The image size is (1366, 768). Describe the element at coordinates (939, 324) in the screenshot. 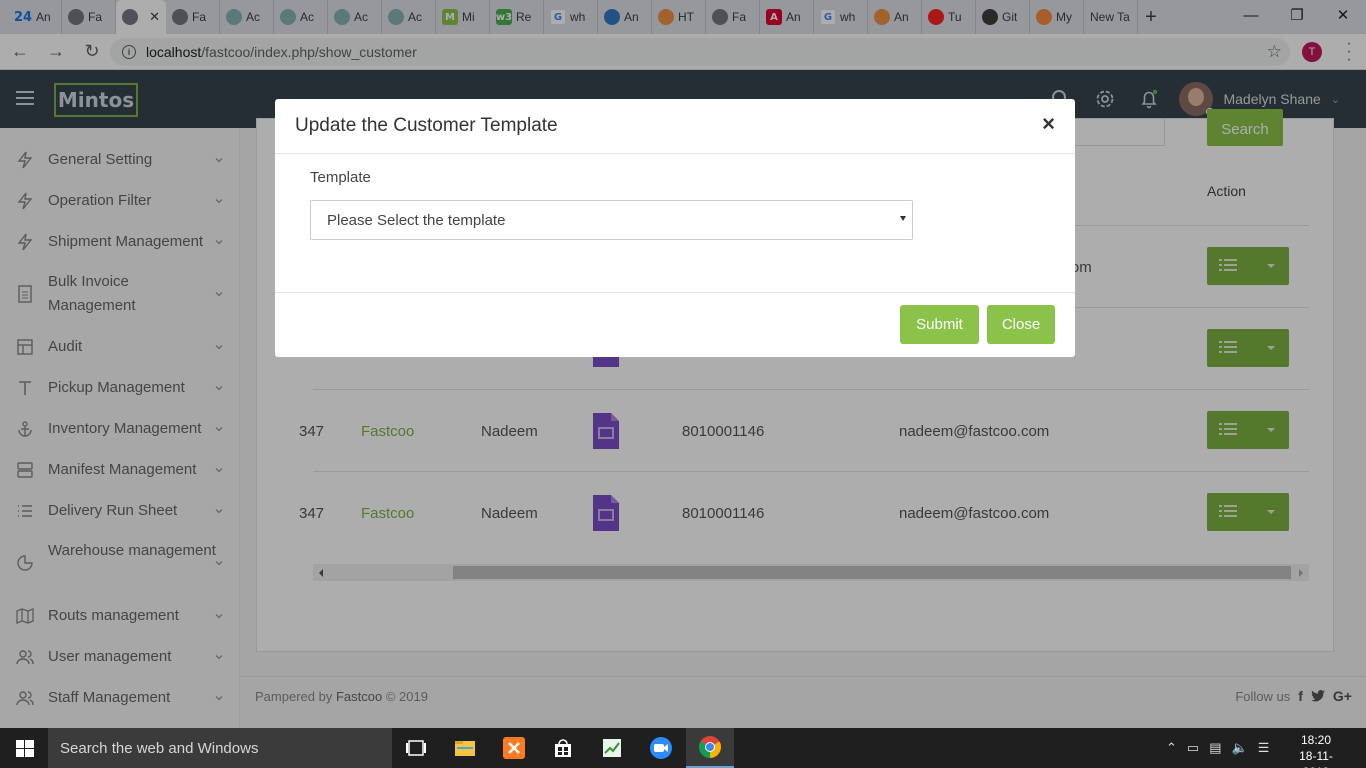

I see `submit-button: Submit` at that location.